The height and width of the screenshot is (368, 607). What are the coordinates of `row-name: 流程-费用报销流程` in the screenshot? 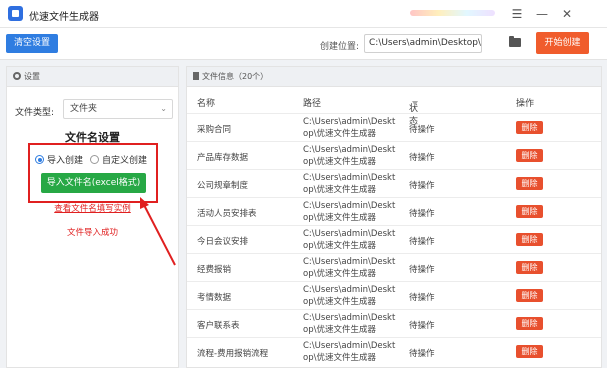 It's located at (233, 354).